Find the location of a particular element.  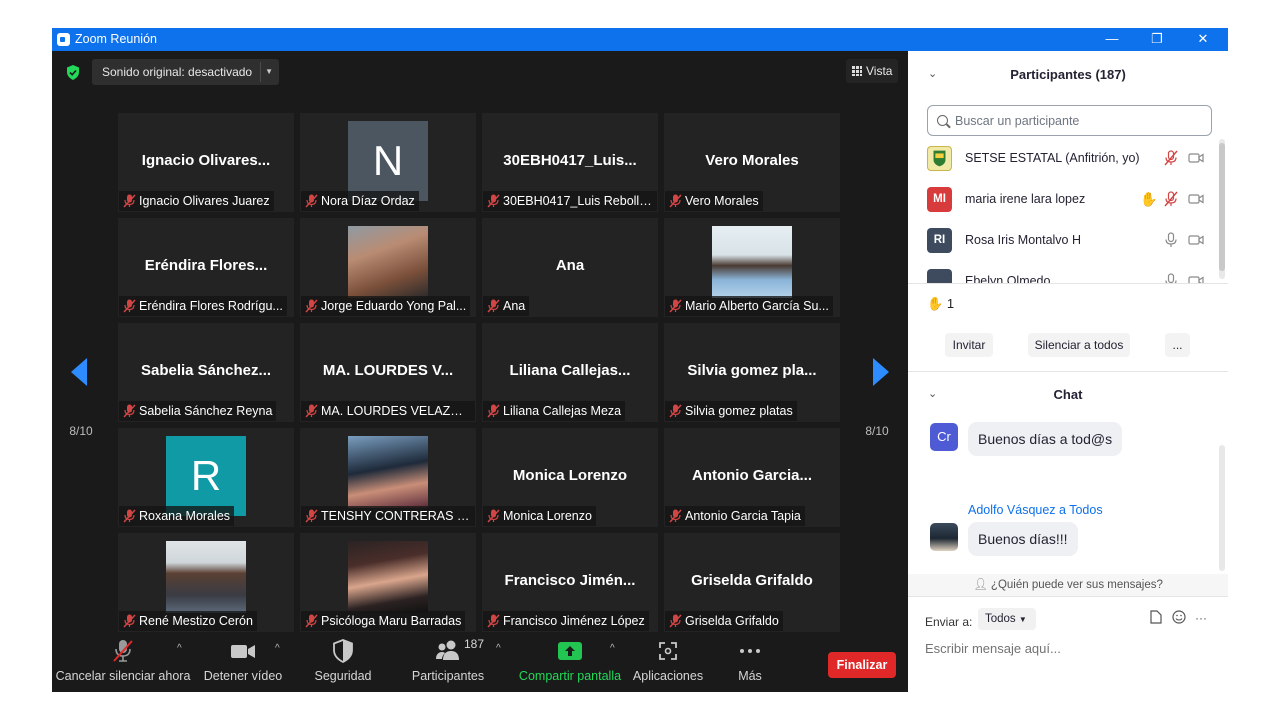

tile-name-text: Nora Díaz Ordaz is located at coordinates (368, 201).